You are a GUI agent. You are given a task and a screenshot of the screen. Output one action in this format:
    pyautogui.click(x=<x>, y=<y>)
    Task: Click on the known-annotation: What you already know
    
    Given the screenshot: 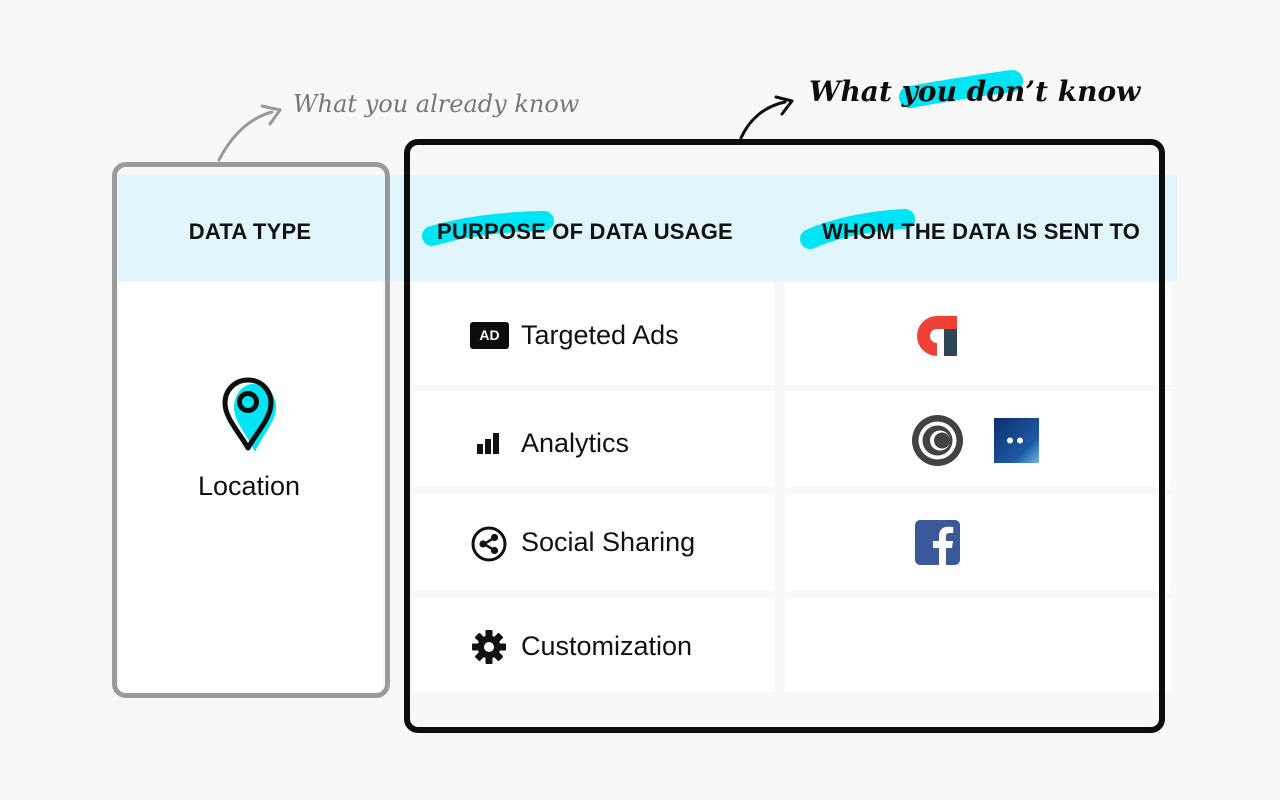 What is the action you would take?
    pyautogui.click(x=436, y=104)
    